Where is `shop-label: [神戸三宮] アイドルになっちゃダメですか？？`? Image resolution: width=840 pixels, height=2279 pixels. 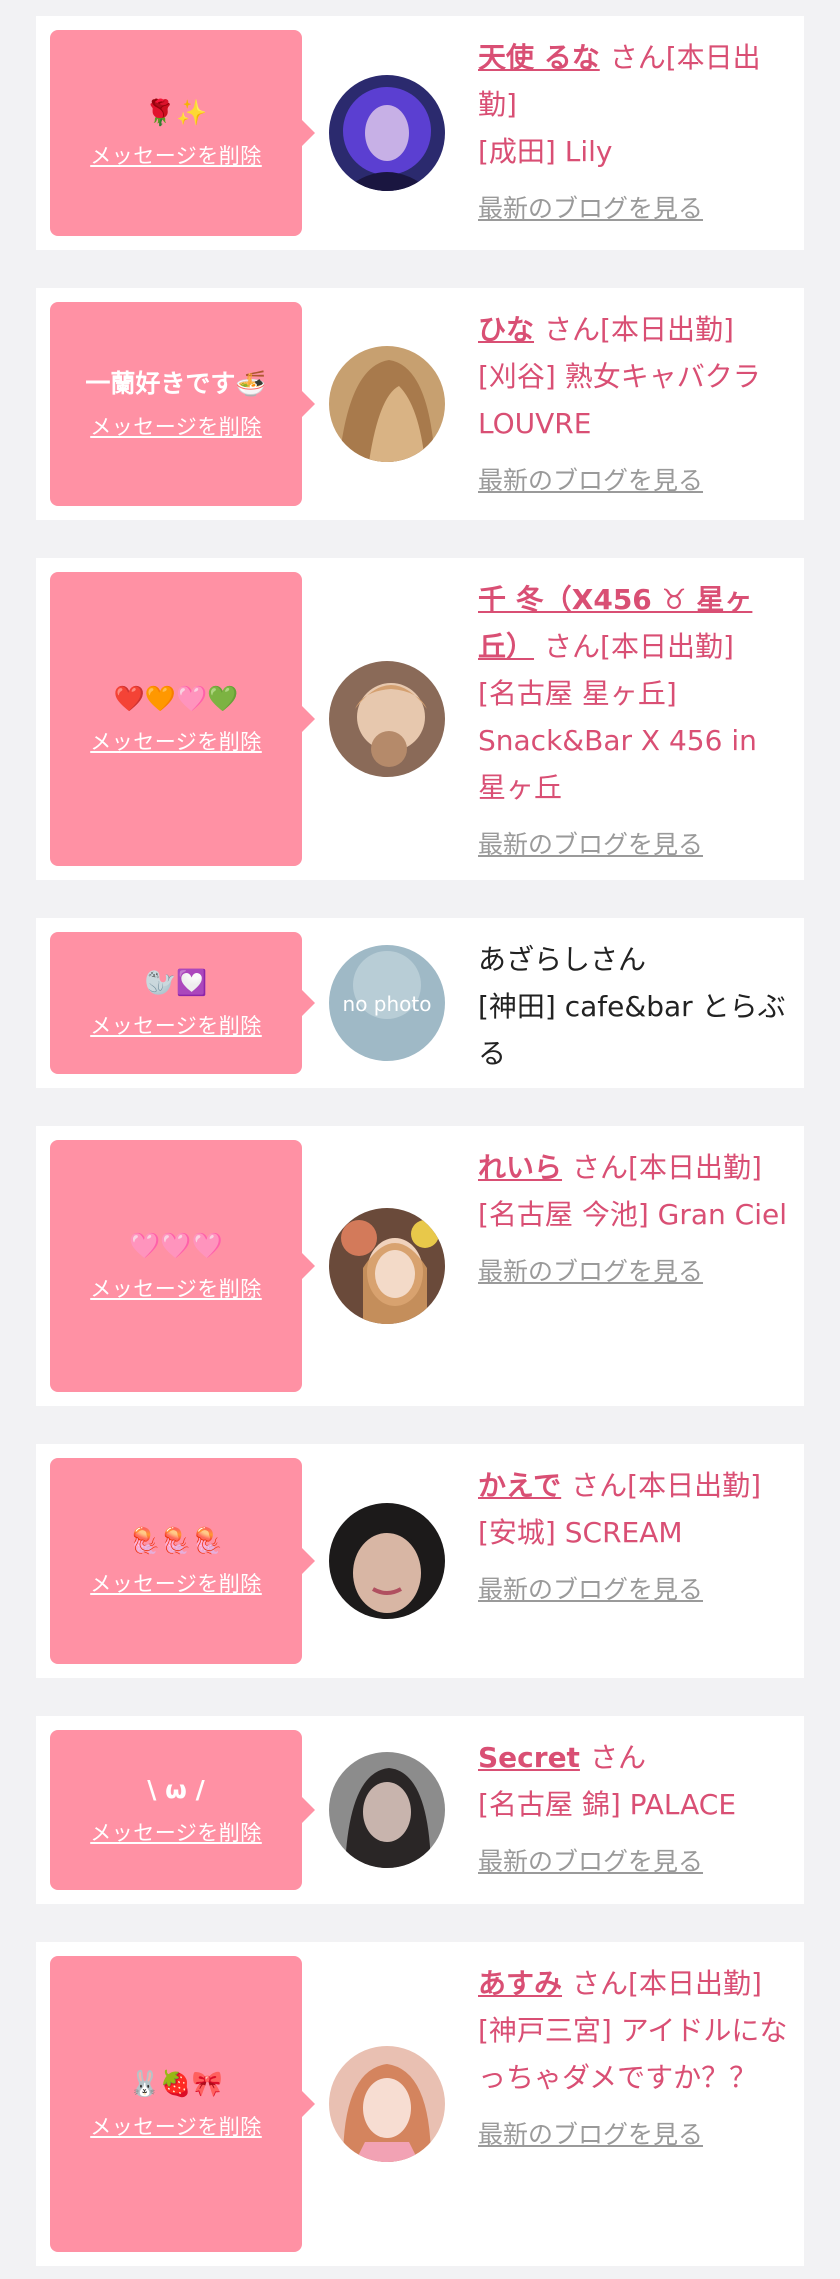 shop-label: [神戸三宮] アイドルになっちゃダメですか？？ is located at coordinates (633, 2054).